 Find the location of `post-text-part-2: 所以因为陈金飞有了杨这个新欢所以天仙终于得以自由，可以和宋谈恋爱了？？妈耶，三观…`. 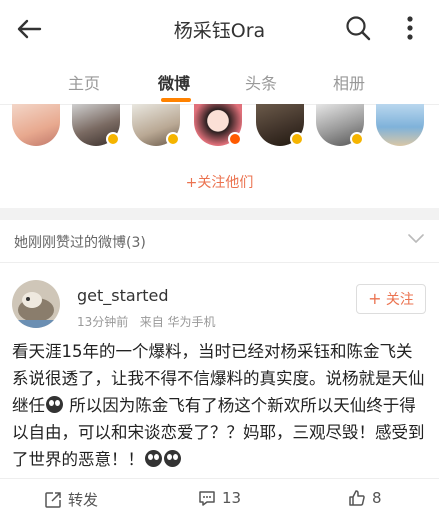

post-text-part-2: 所以因为陈金飞有了杨这个新欢所以天仙终于得以自由，可以和宋谈恋爱了？？妈耶，三观… is located at coordinates (218, 432).